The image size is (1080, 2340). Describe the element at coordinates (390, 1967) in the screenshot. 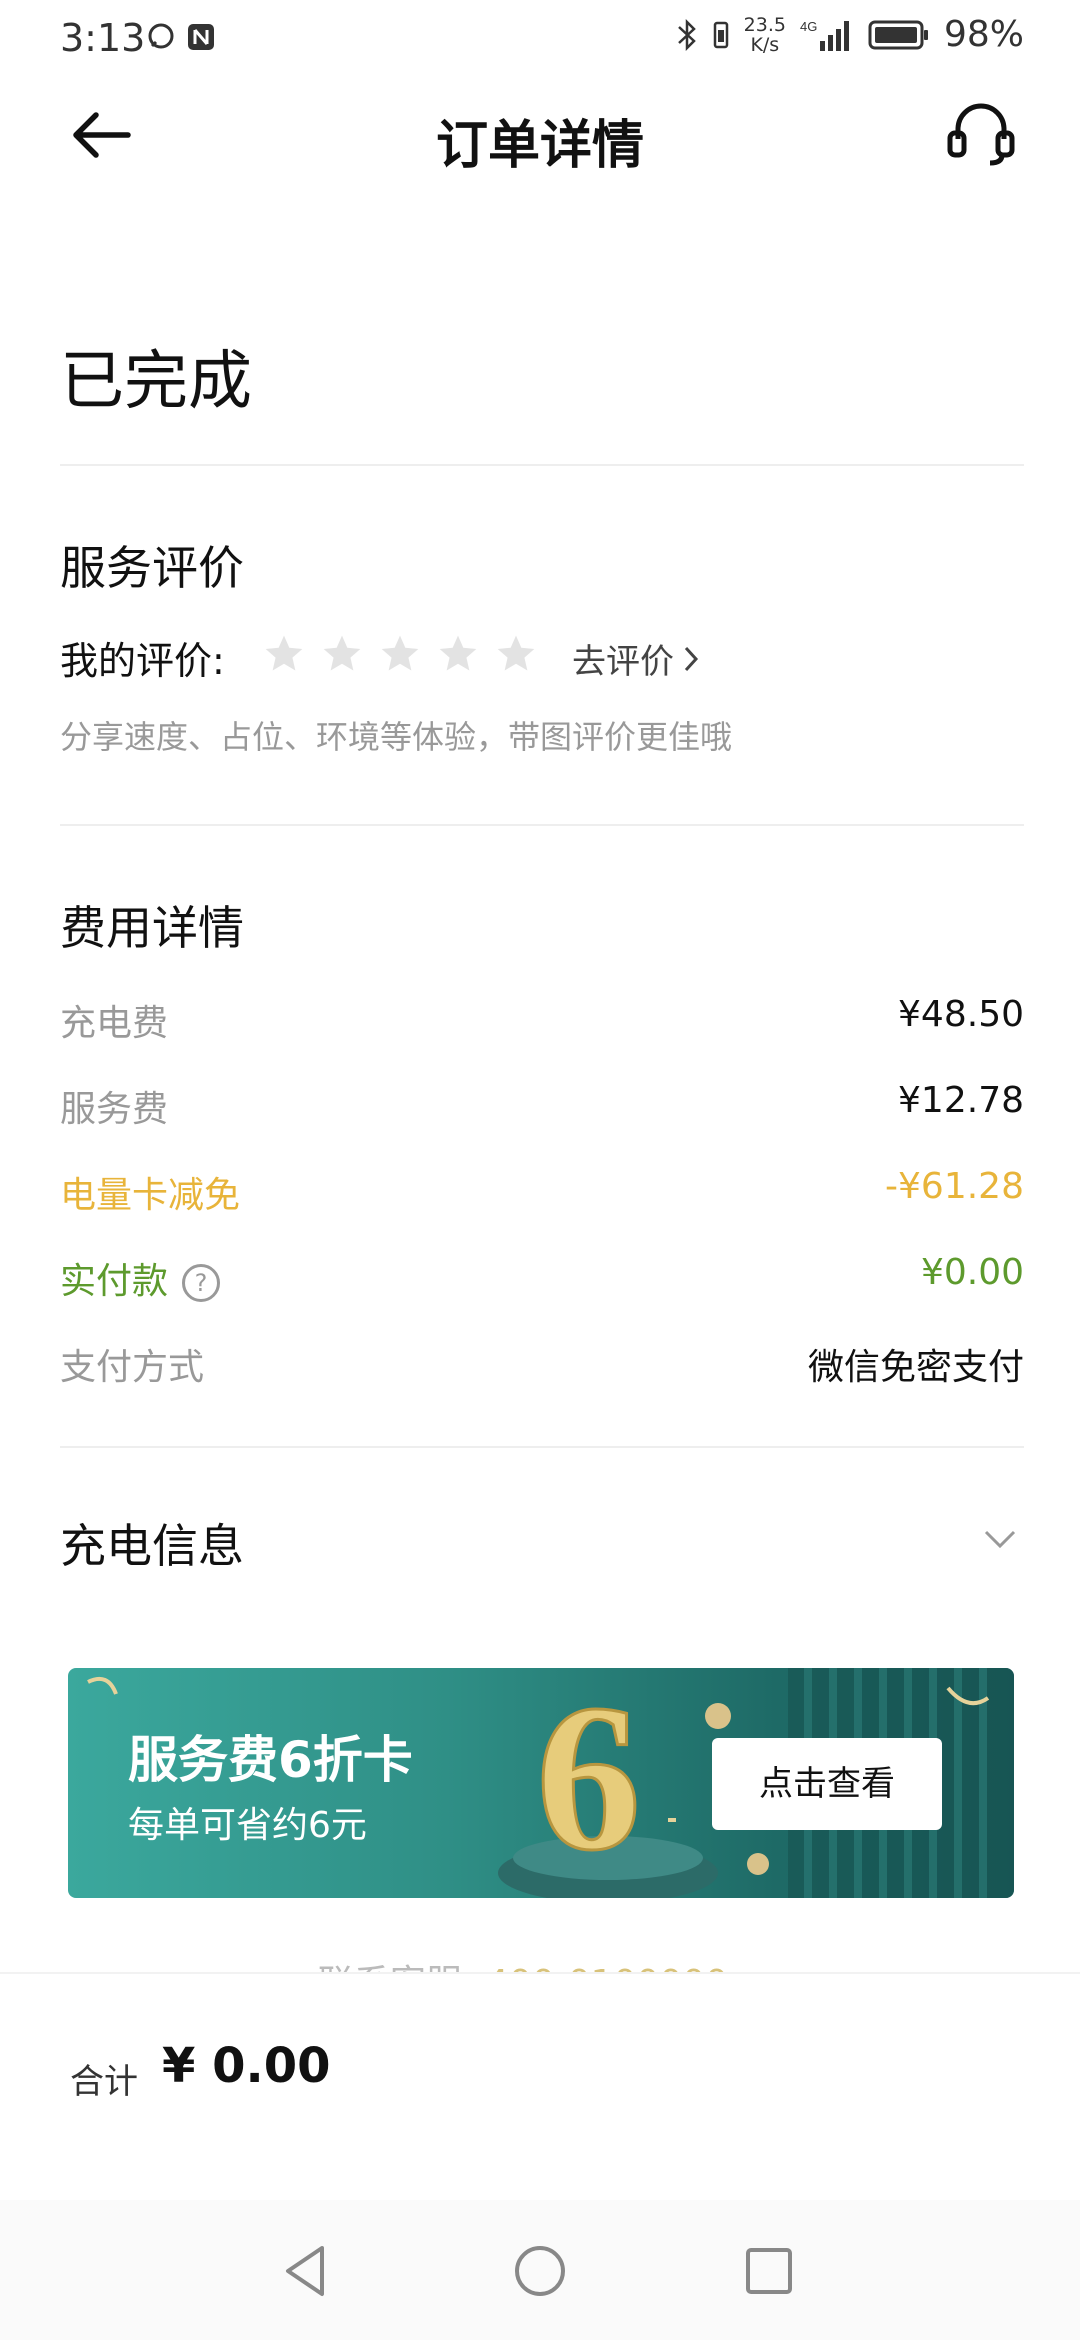

I see `contact-label: 联系客服` at that location.